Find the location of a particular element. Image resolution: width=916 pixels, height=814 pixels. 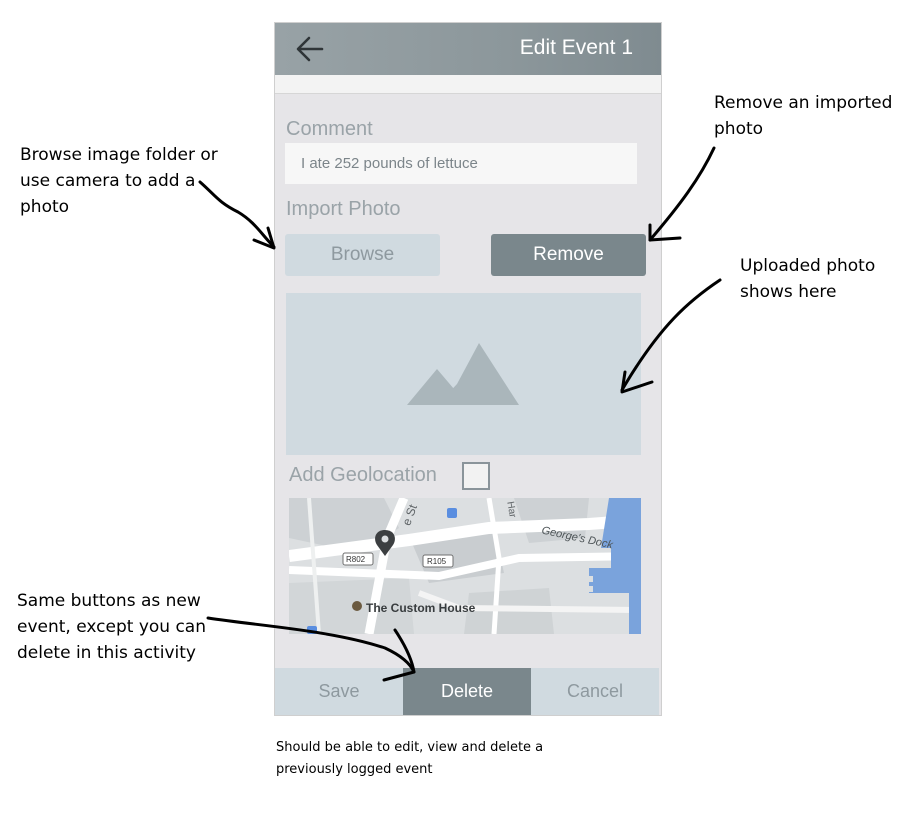

geolocation-label: Add Geolocation is located at coordinates (363, 475).